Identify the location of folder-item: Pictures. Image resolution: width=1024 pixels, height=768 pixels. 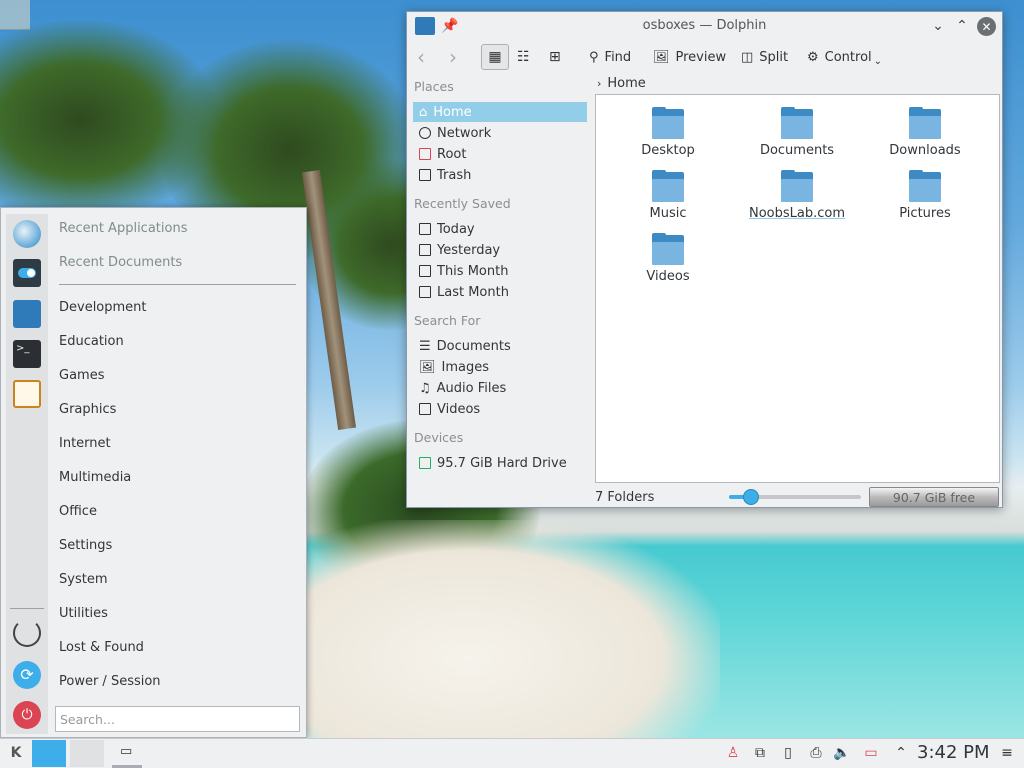
(925, 195).